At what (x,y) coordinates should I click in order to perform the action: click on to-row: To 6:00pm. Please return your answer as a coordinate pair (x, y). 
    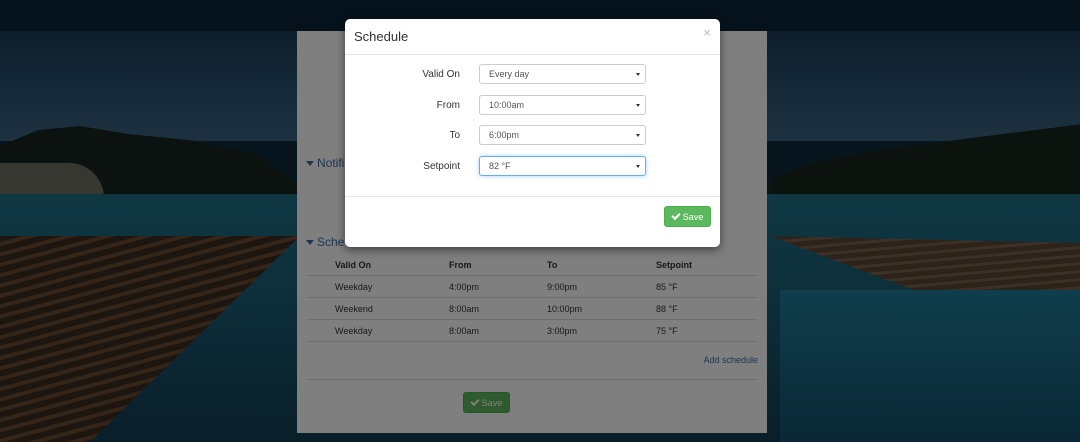
    Looking at the image, I should click on (532, 135).